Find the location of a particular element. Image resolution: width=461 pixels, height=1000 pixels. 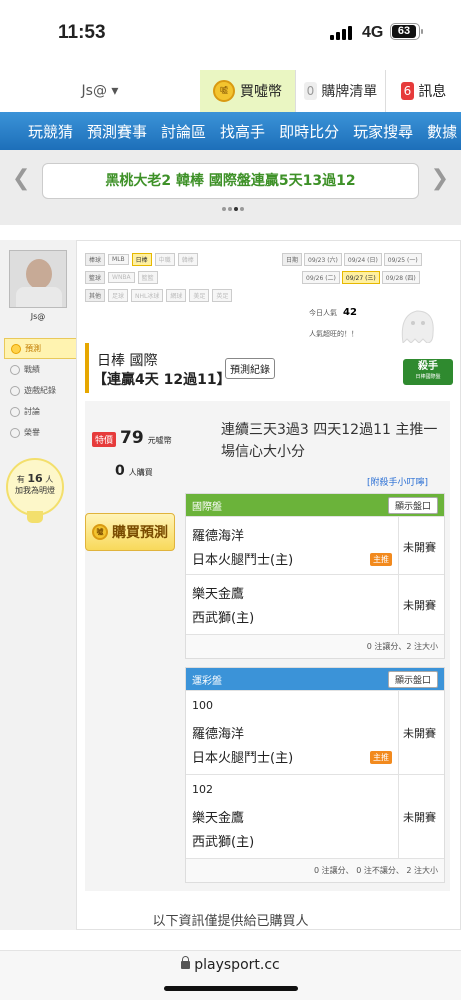

nav-item-livescore: 即時比分 is located at coordinates (309, 131).